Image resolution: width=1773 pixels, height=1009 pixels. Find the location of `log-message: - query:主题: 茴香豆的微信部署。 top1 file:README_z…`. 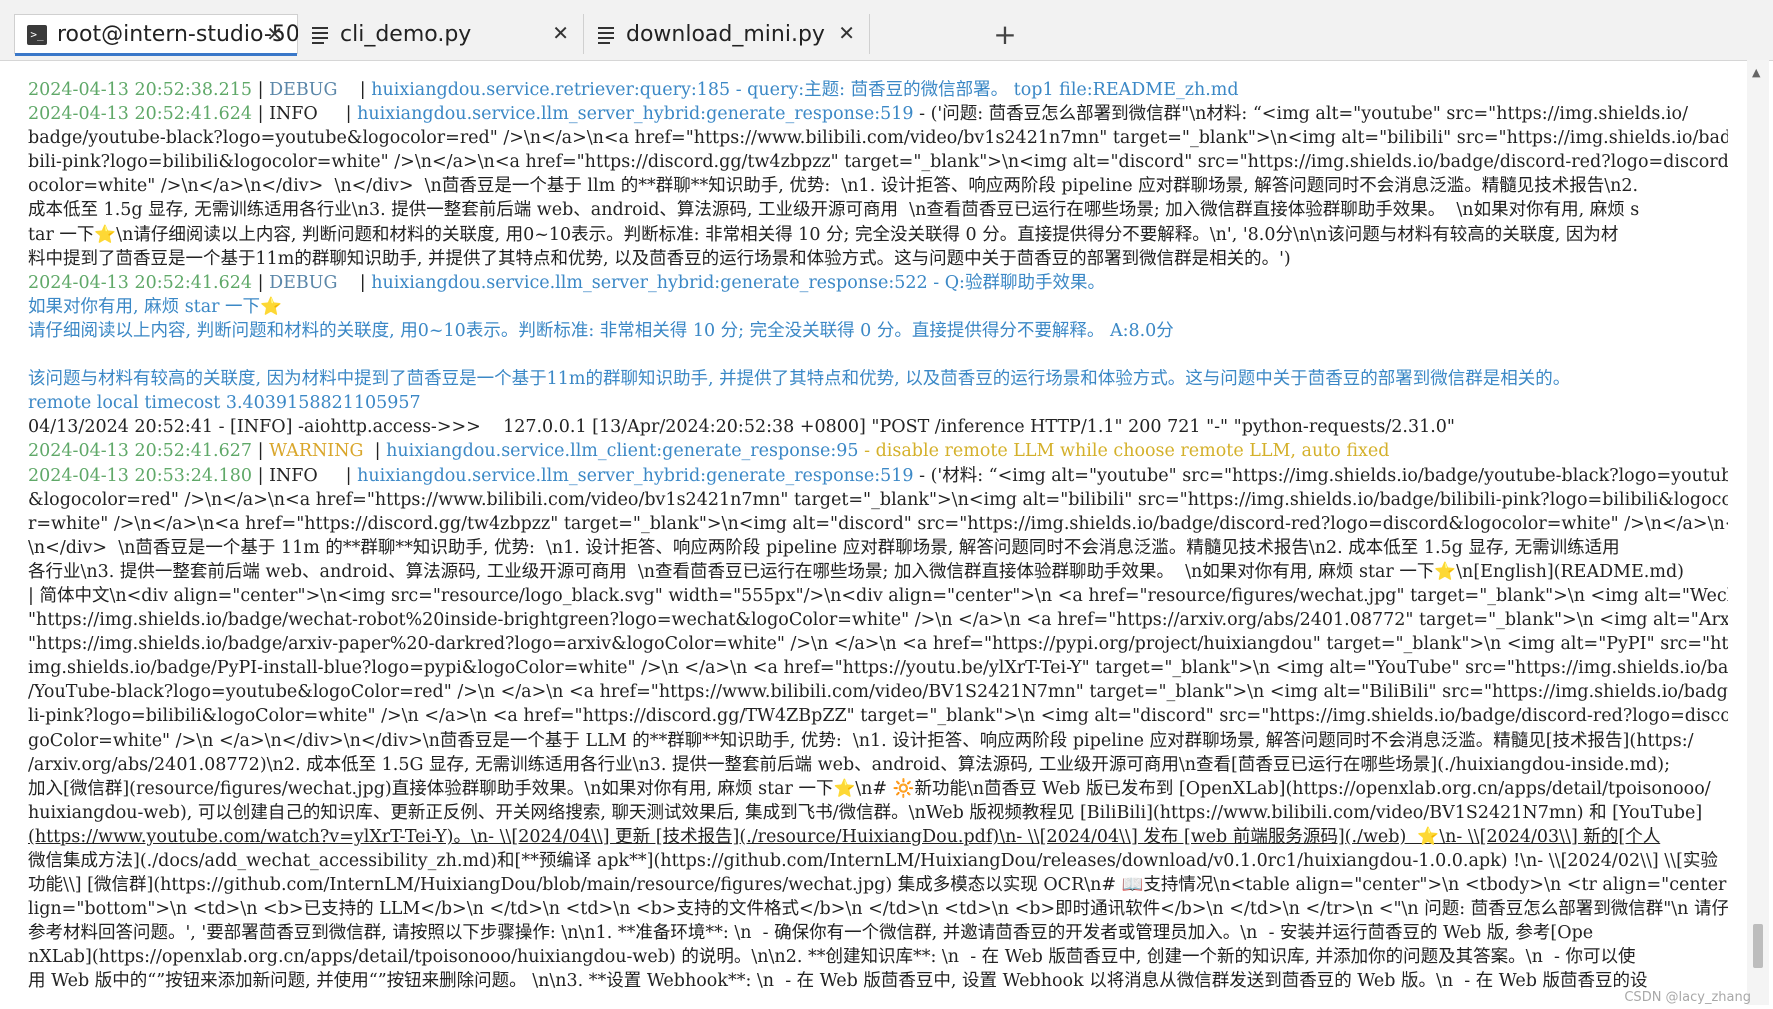

log-message: - query:主题: 茴香豆的微信部署。 top1 file:README_z… is located at coordinates (984, 90).